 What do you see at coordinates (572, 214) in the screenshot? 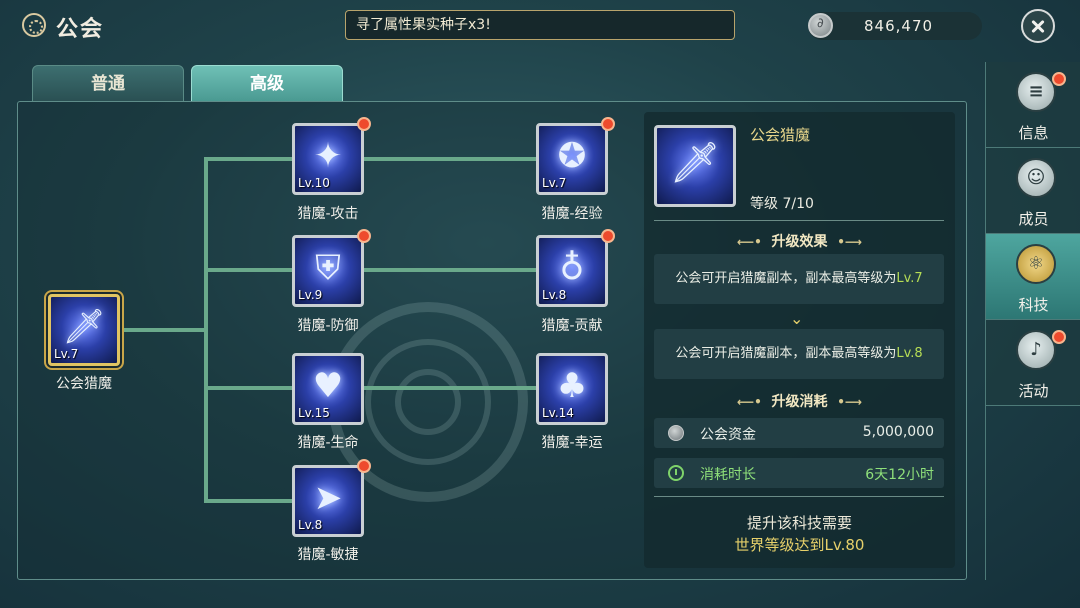
I see `node-name: 猎魔-经验` at bounding box center [572, 214].